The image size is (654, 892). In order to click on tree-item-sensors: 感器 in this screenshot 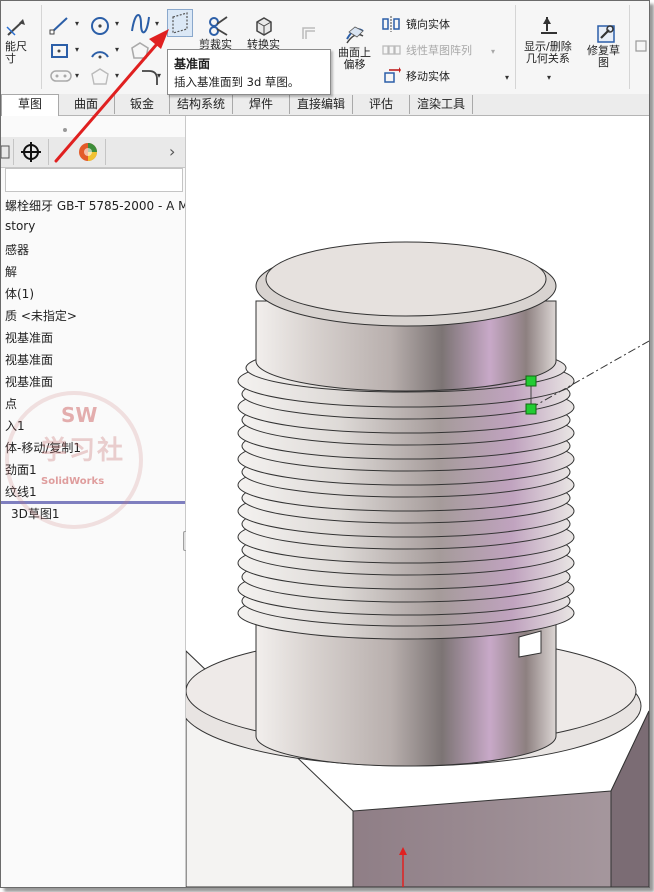, I will do `click(17, 249)`.